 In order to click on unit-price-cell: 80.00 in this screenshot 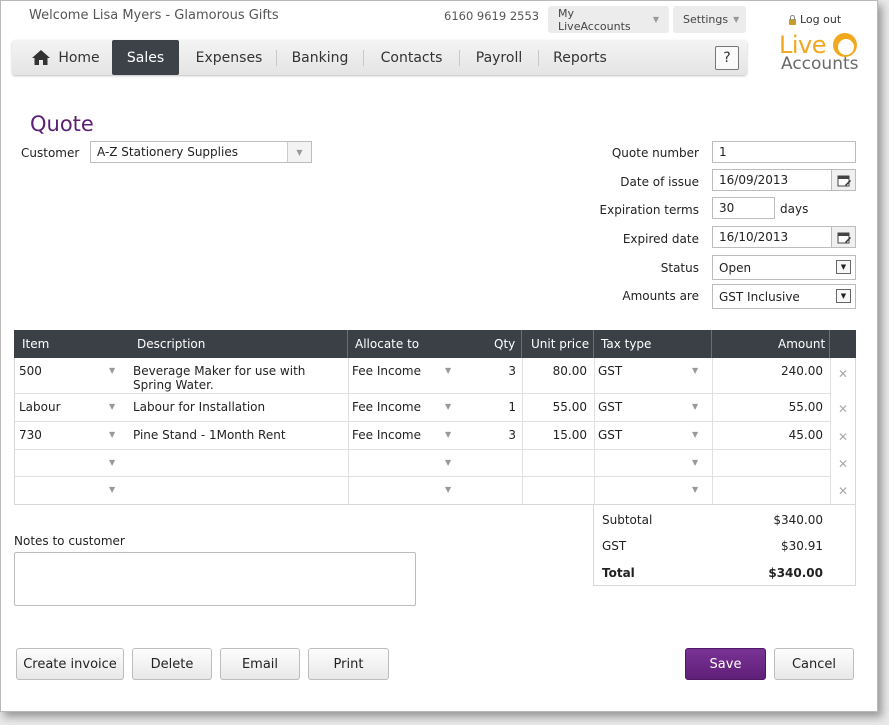, I will do `click(556, 368)`.